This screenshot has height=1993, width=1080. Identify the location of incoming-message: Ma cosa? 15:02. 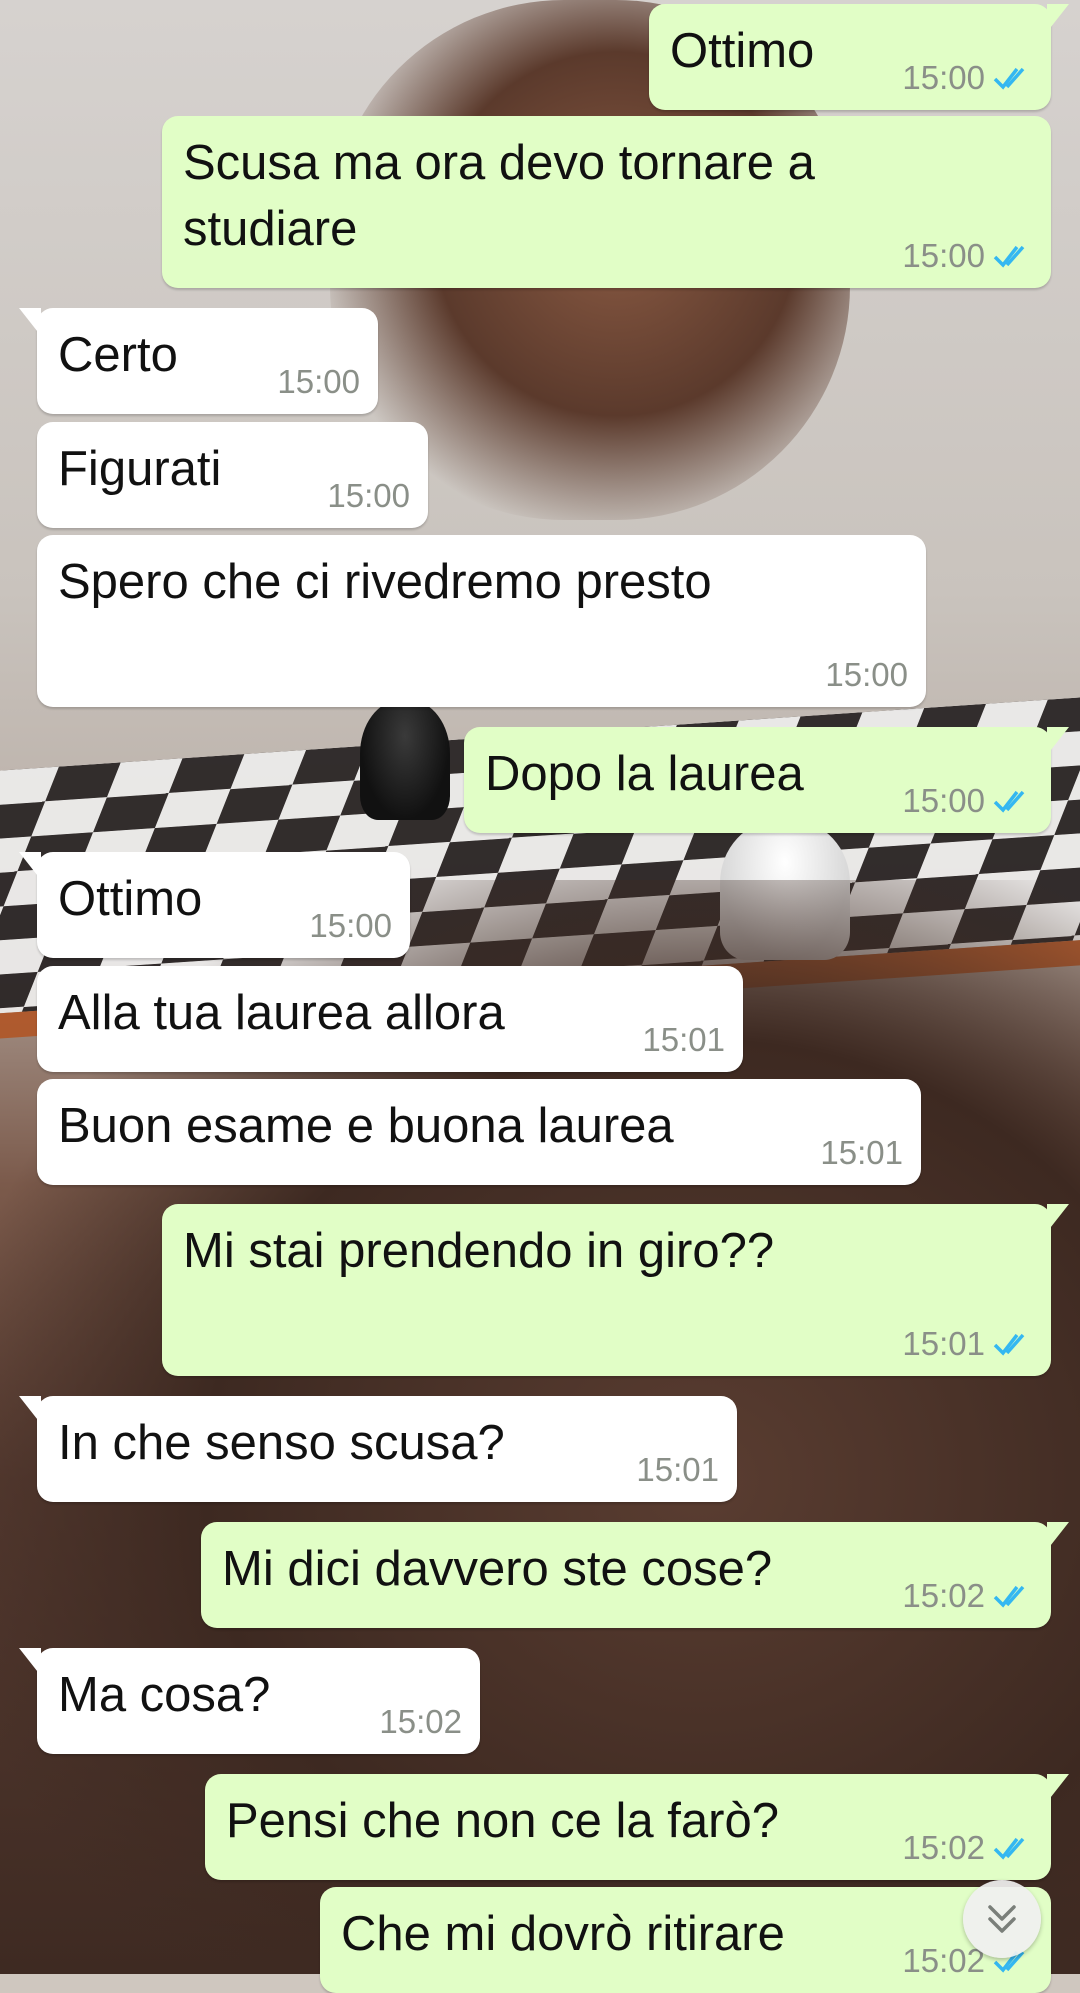
(249, 1701).